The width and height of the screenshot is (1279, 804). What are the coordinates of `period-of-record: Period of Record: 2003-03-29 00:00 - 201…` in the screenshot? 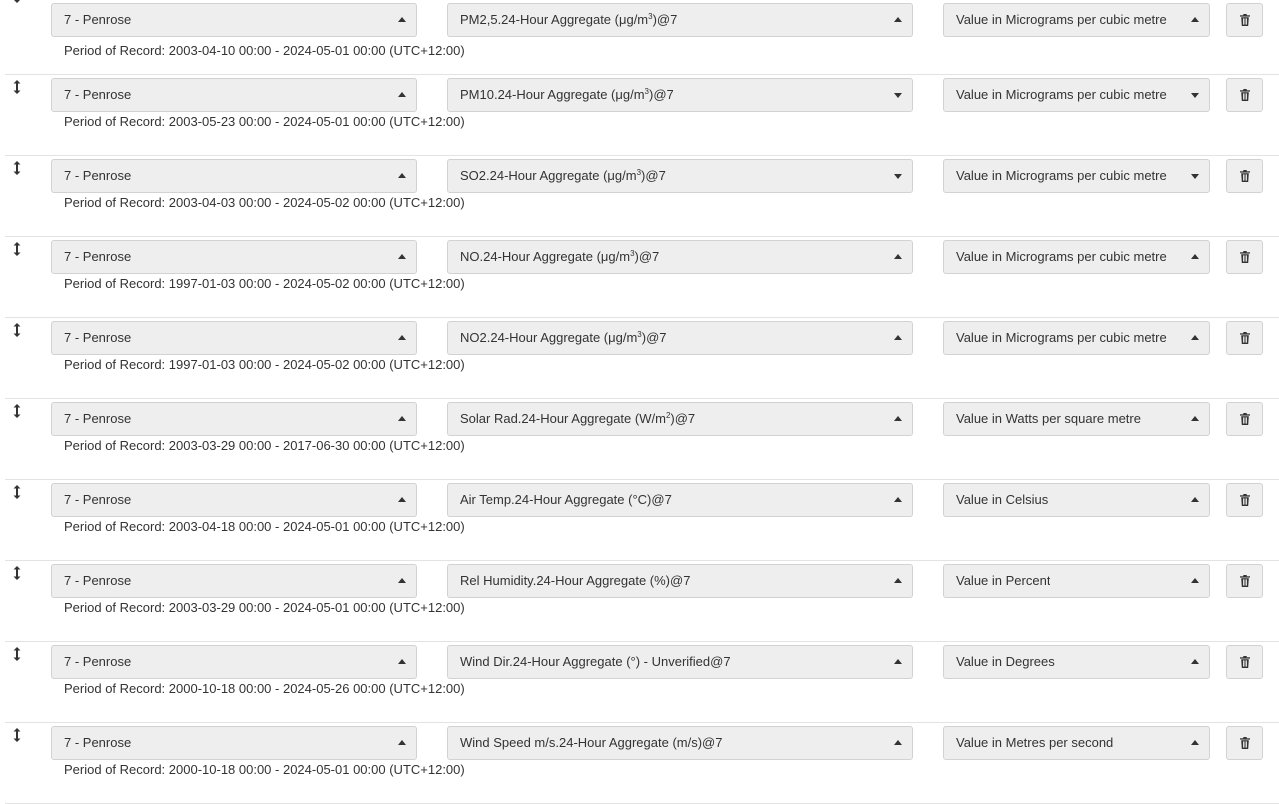 It's located at (264, 445).